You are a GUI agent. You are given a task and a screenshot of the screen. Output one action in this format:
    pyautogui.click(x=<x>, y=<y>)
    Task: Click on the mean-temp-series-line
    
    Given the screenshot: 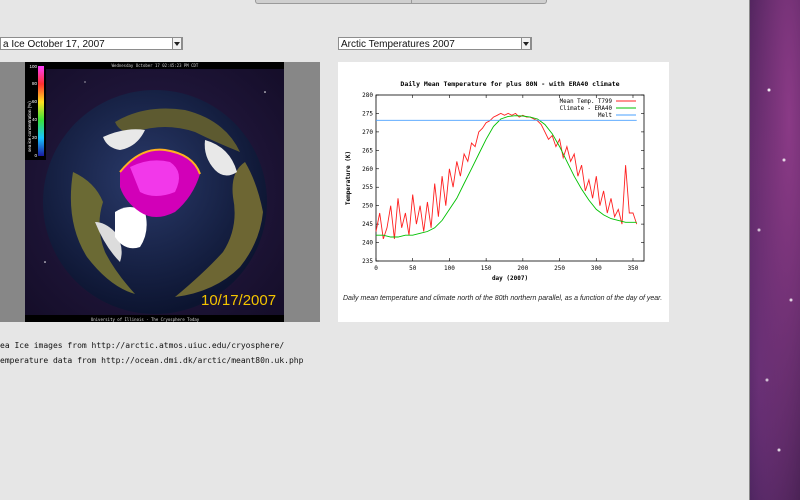 What is the action you would take?
    pyautogui.click(x=506, y=176)
    